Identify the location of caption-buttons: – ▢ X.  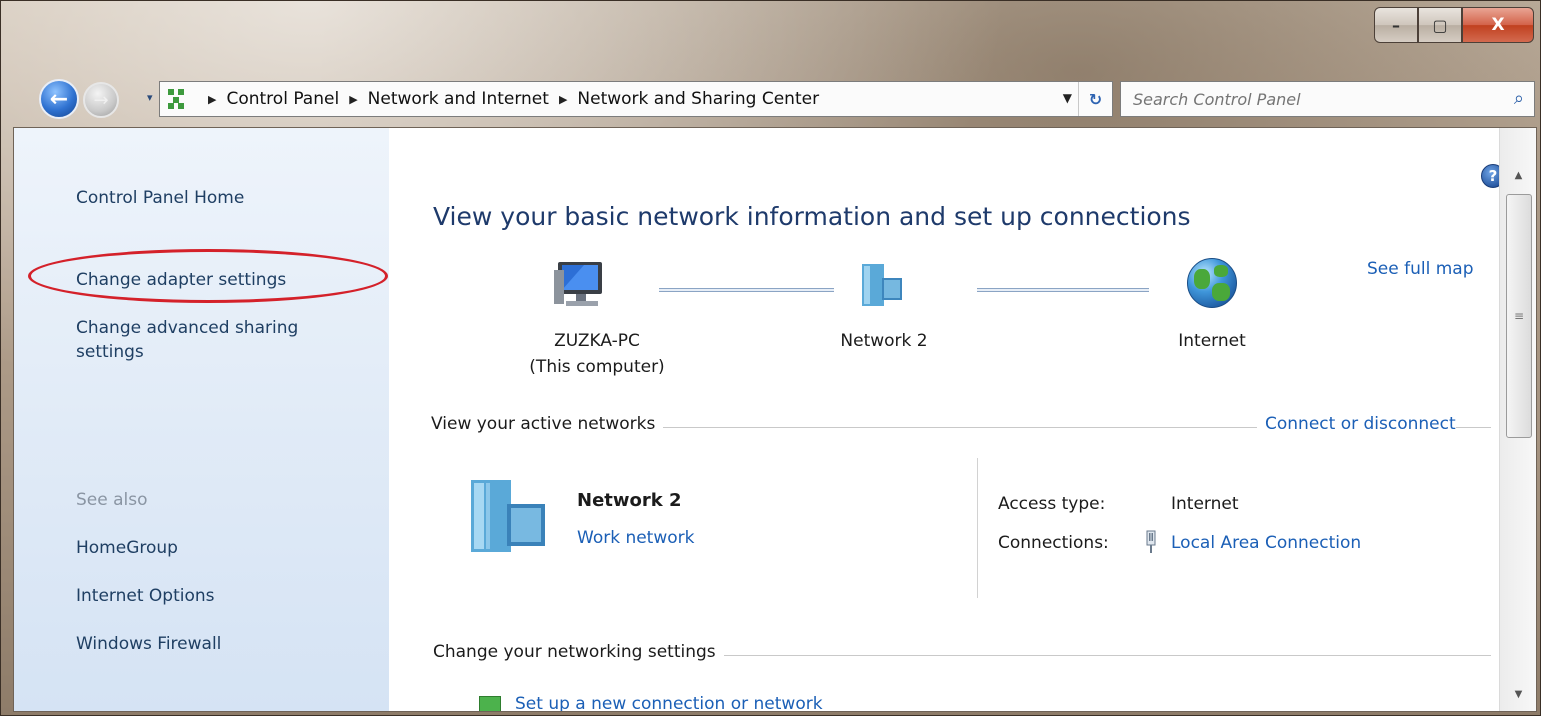
(1454, 25).